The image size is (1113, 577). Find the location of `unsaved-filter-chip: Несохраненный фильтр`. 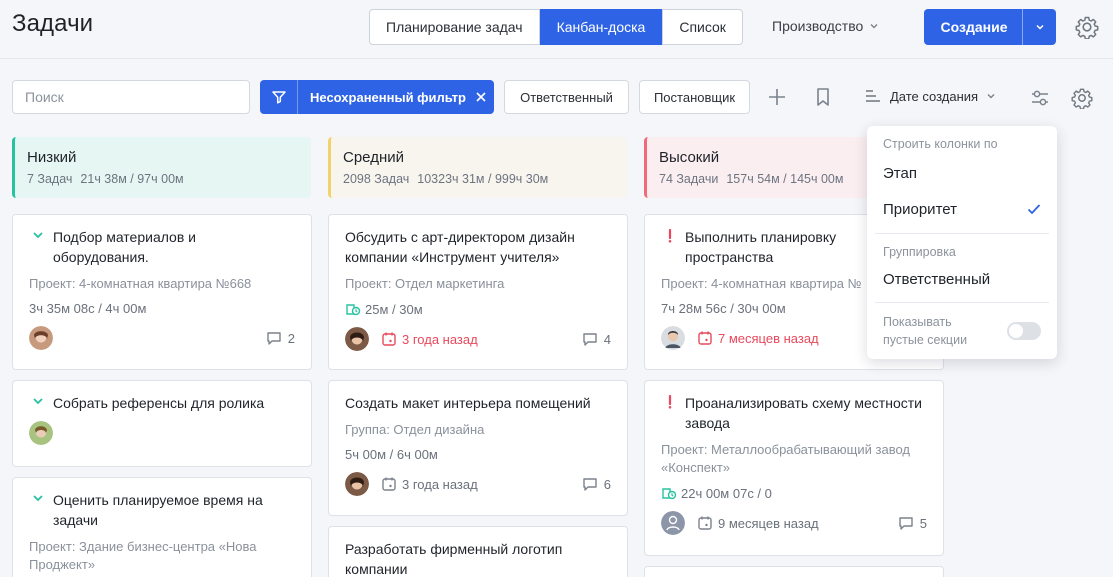

unsaved-filter-chip: Несохраненный фильтр is located at coordinates (377, 97).